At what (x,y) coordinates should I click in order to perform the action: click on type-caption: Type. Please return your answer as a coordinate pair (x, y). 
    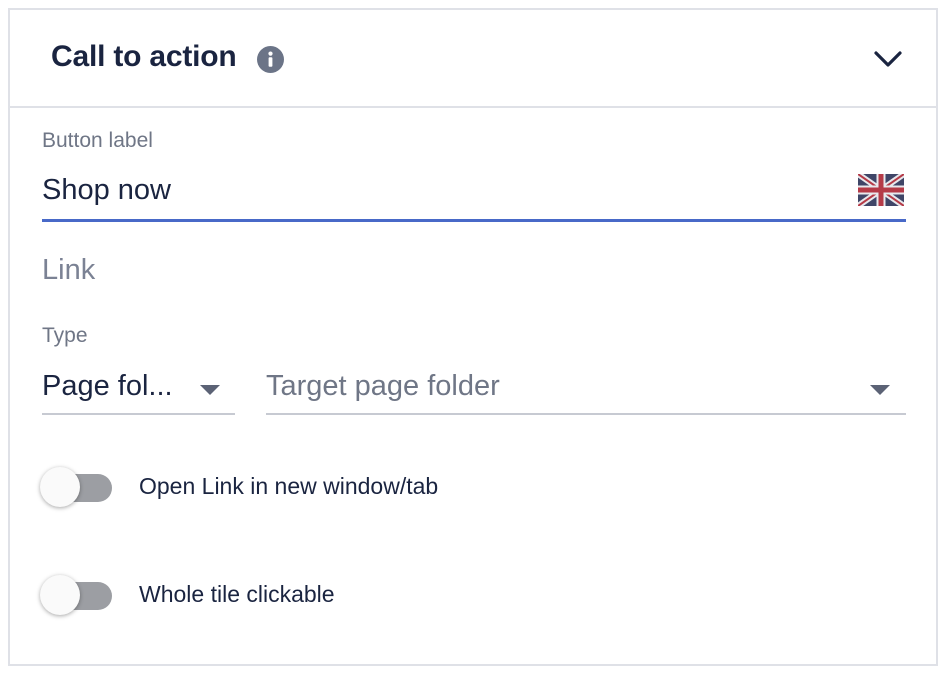
    Looking at the image, I should click on (65, 335).